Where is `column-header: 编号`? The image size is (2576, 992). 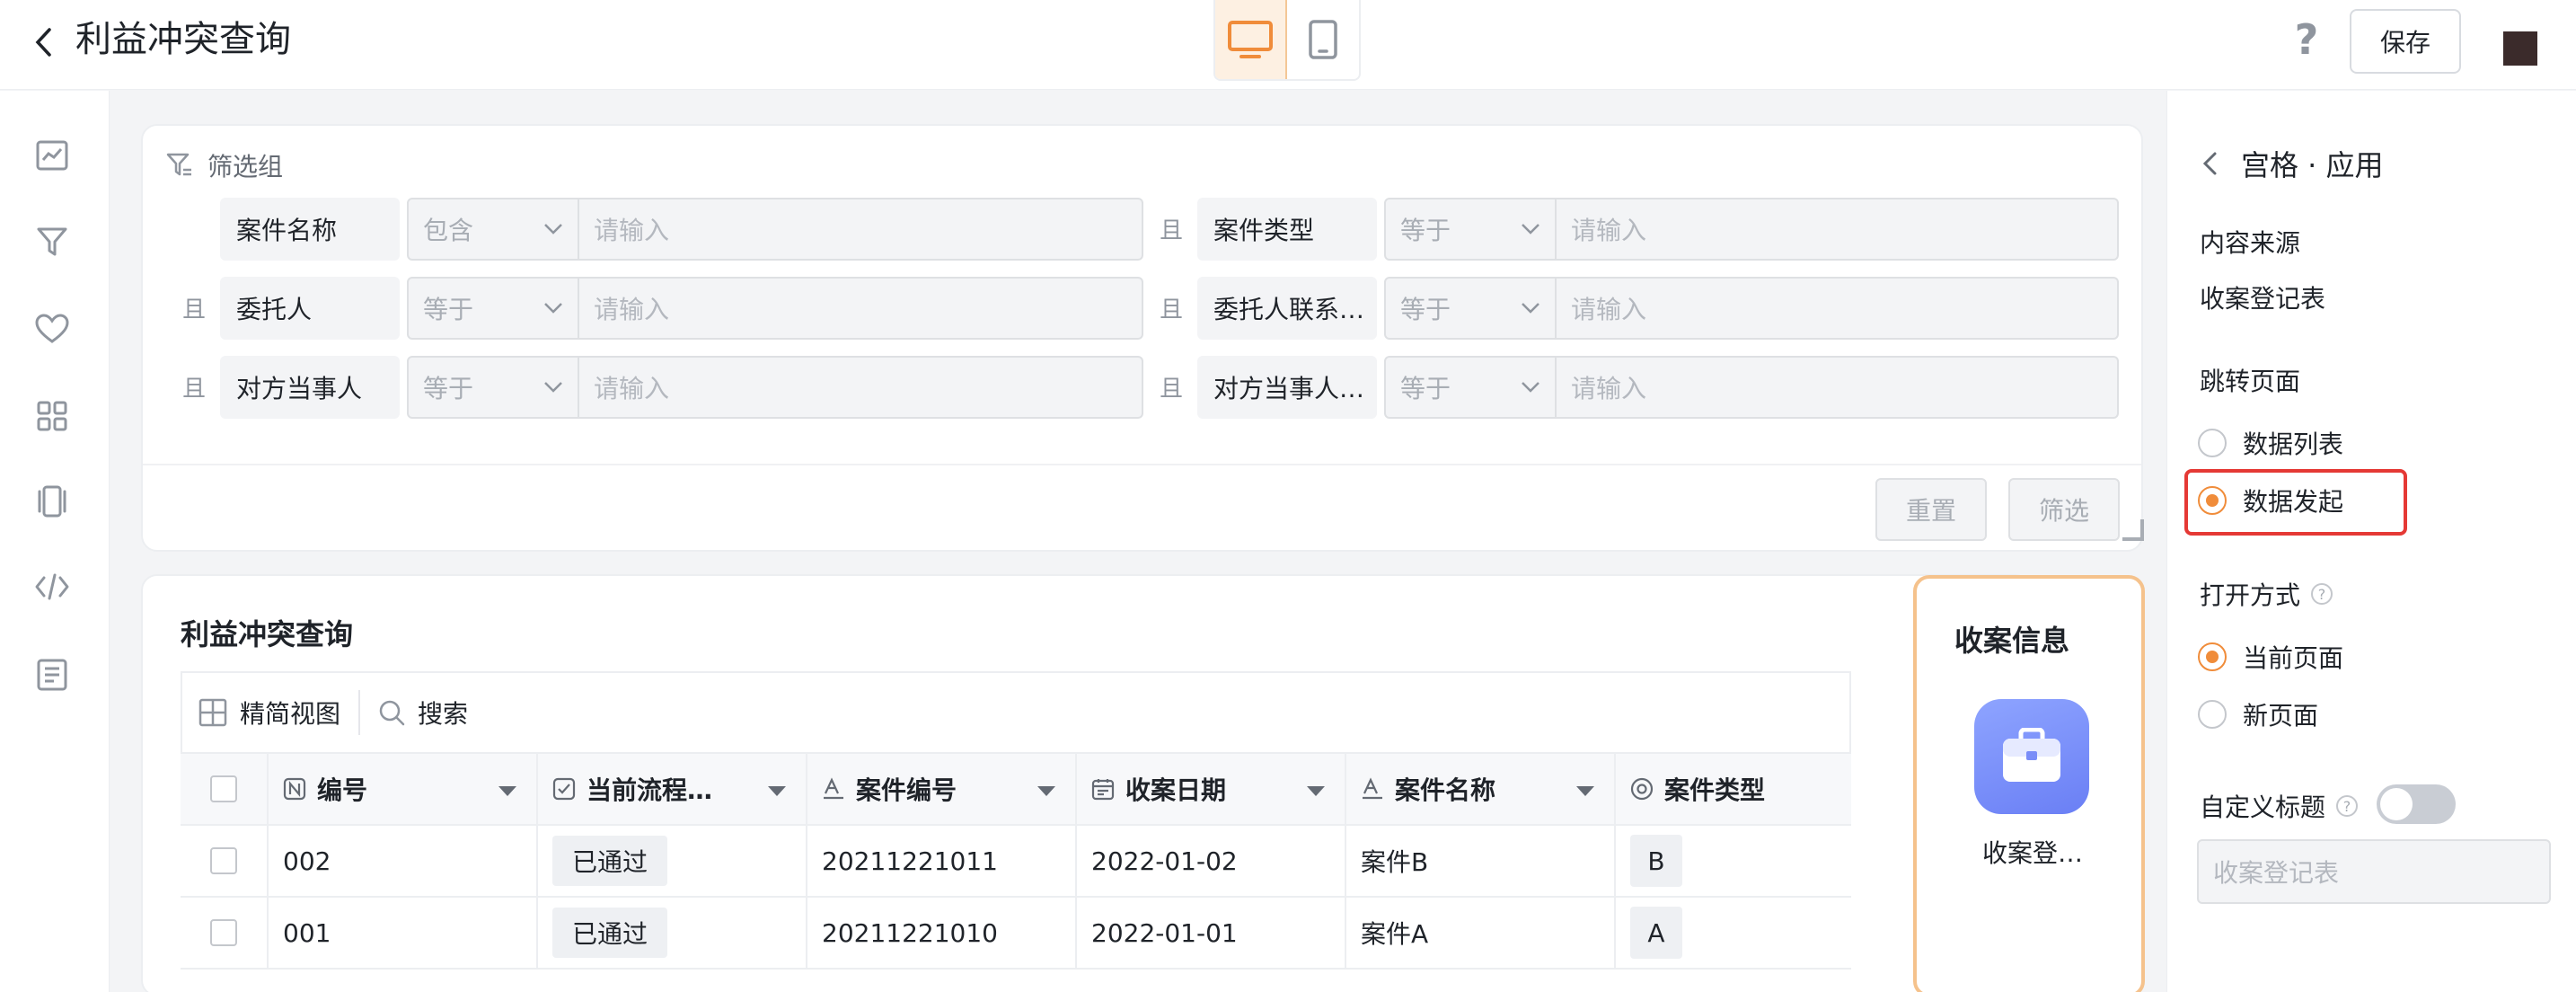 column-header: 编号 is located at coordinates (403, 789).